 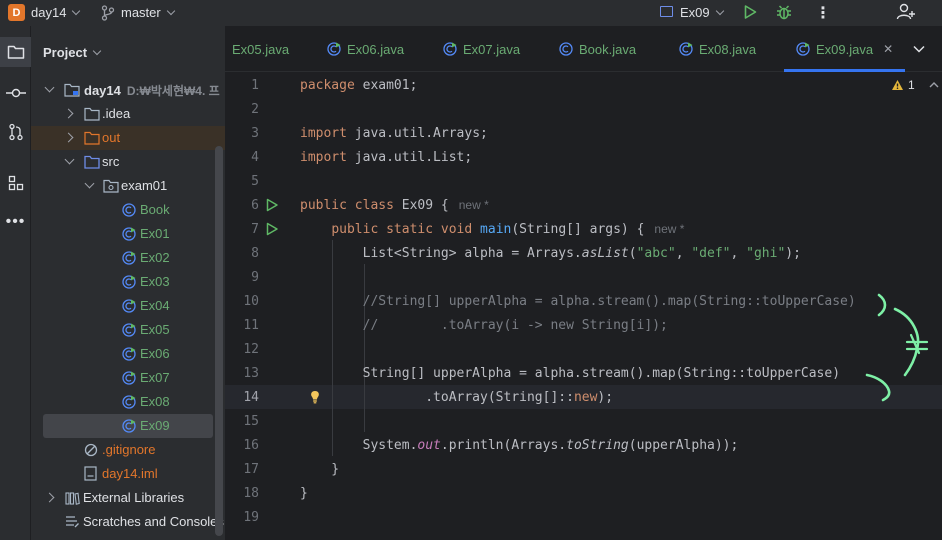 I want to click on tree-item-ex03: Ex03, so click(x=128, y=282).